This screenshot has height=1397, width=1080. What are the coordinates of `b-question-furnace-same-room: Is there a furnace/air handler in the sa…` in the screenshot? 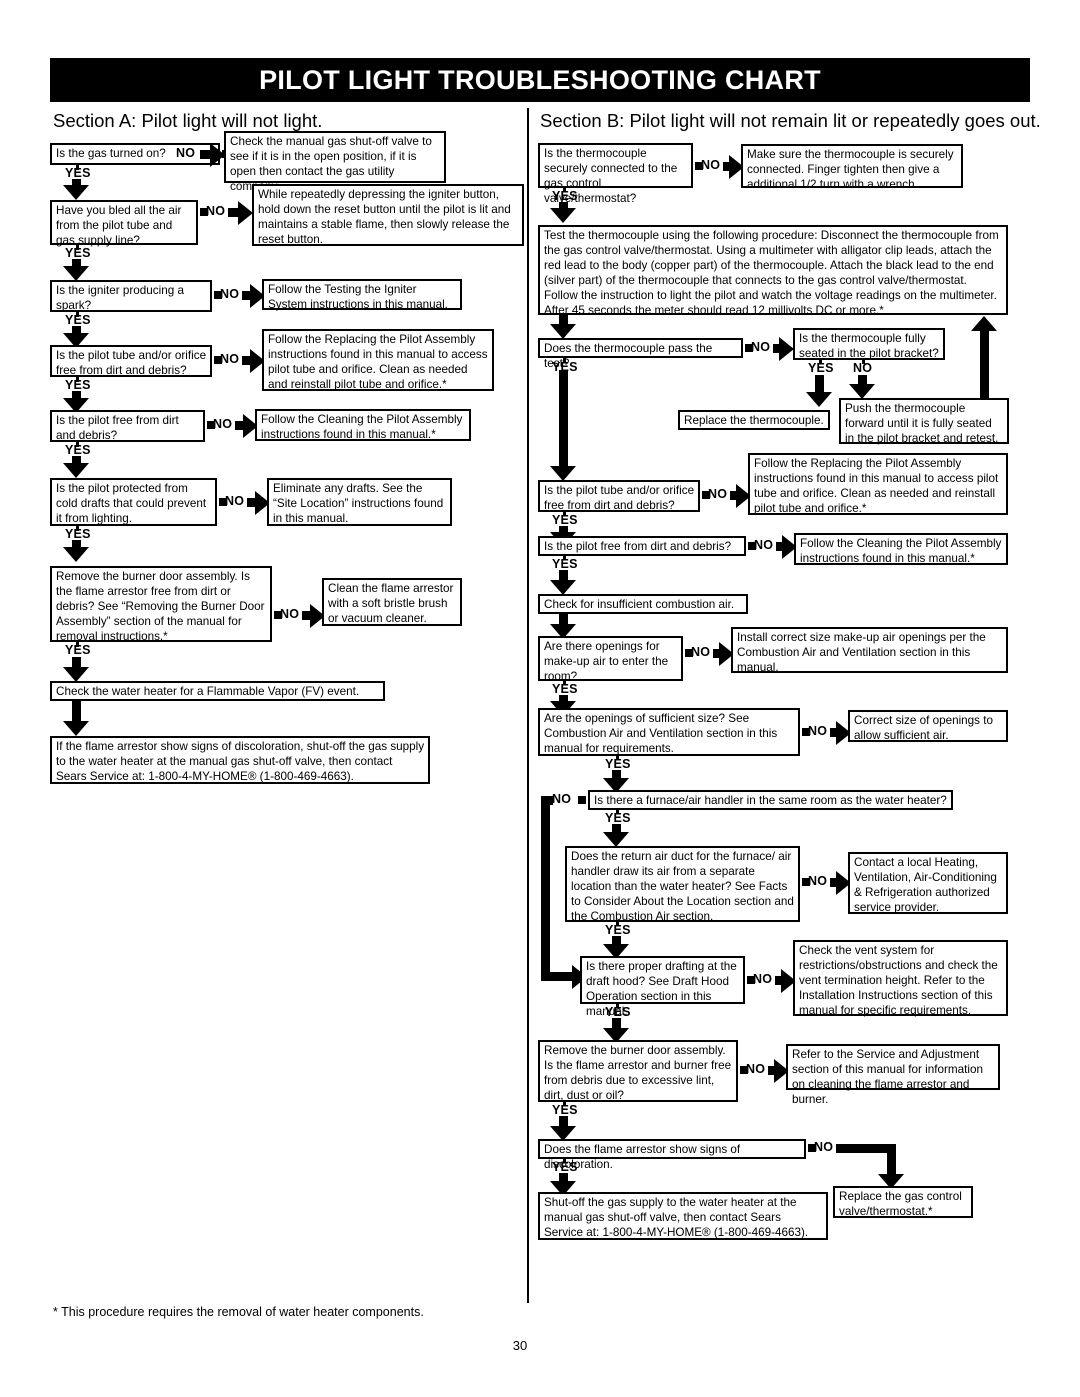 It's located at (770, 800).